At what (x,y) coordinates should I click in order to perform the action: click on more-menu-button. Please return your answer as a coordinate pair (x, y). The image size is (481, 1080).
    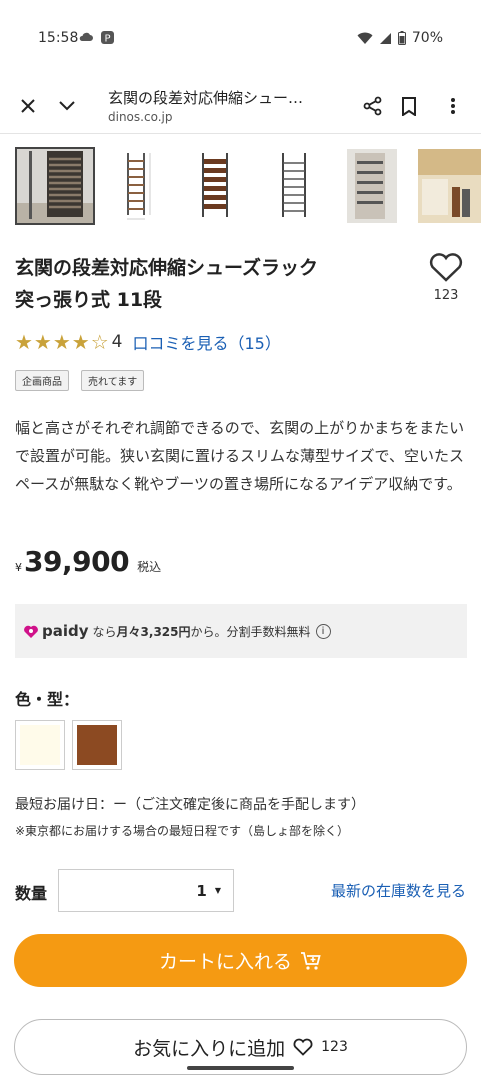
    Looking at the image, I should click on (453, 106).